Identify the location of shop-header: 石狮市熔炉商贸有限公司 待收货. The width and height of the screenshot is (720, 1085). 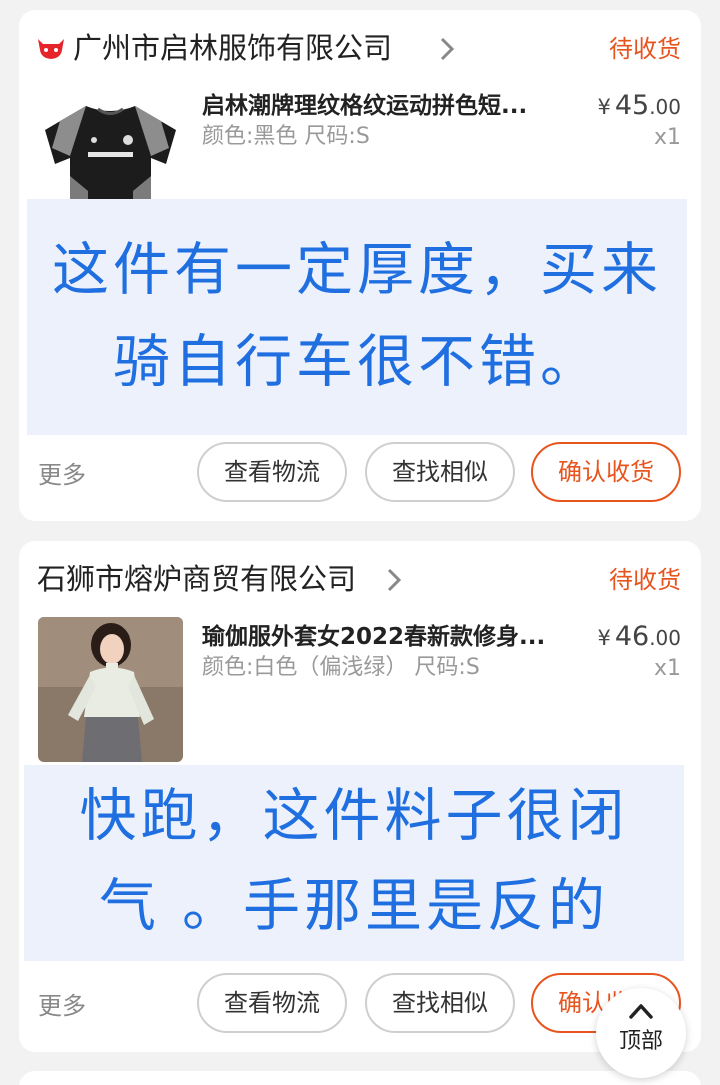
(360, 579).